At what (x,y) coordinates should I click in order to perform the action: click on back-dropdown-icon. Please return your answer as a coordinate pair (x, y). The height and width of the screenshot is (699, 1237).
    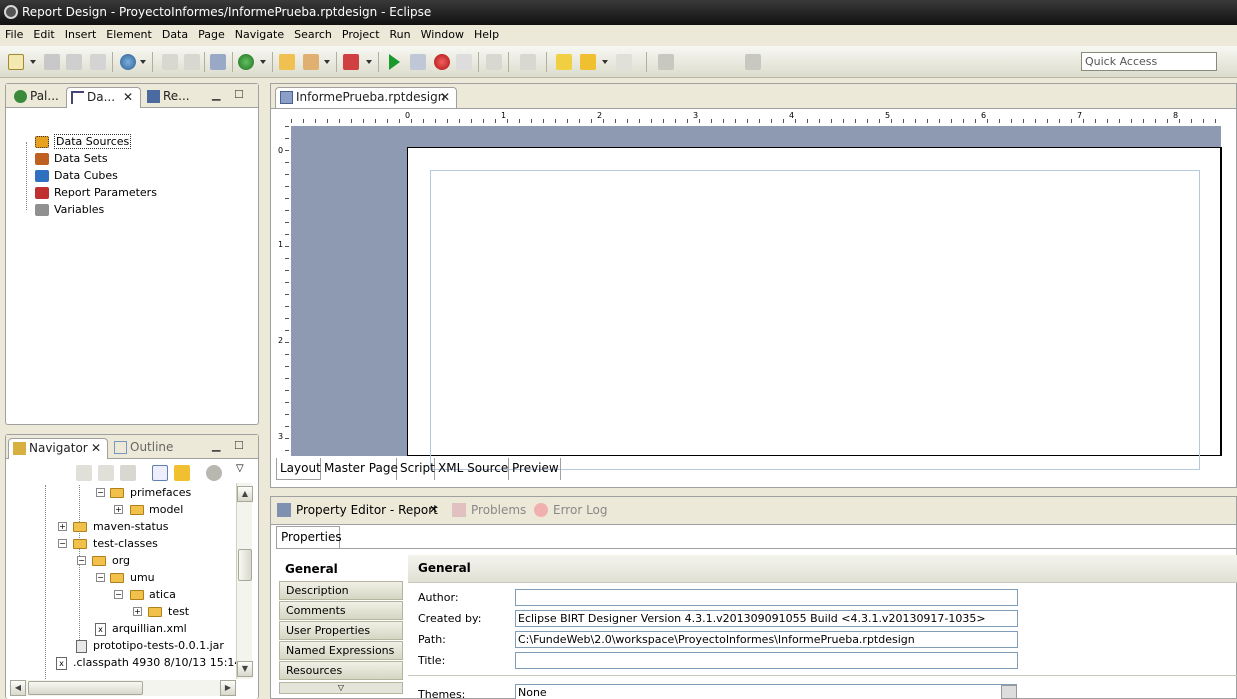
    Looking at the image, I should click on (605, 62).